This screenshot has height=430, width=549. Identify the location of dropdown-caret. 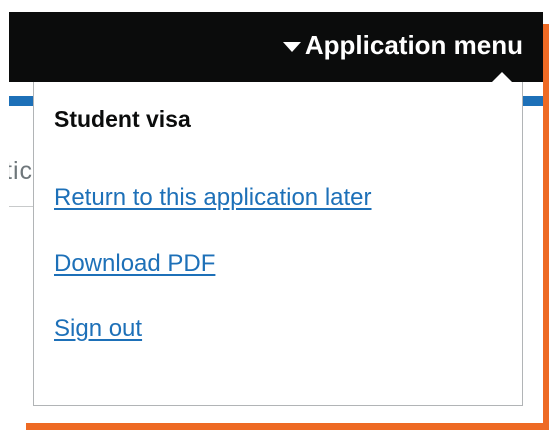
(502, 77).